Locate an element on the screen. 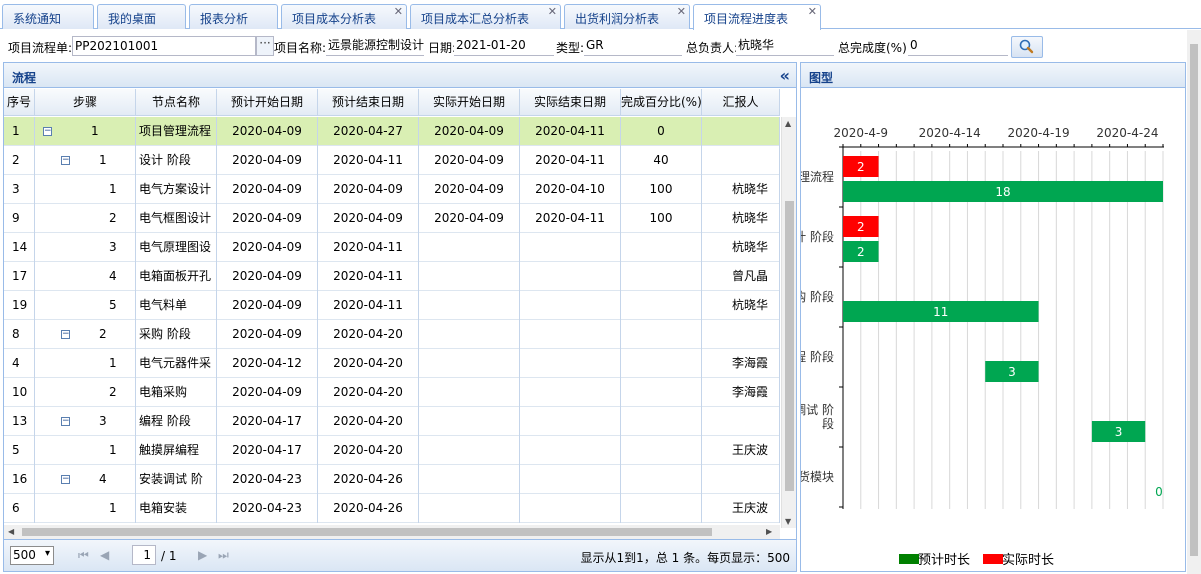  step-cell: 2 is located at coordinates (85, 218).